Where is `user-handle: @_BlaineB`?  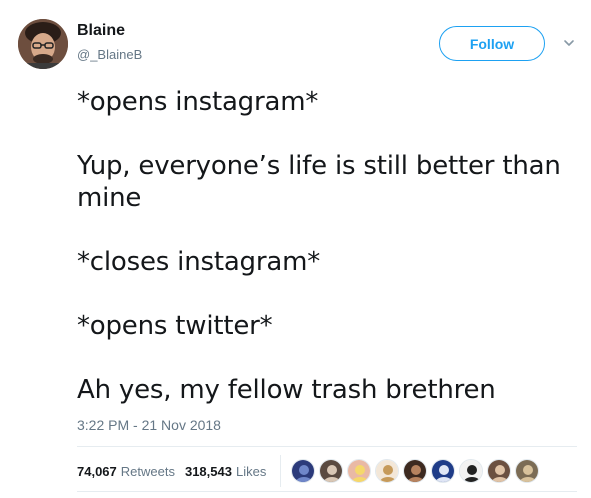
user-handle: @_BlaineB is located at coordinates (109, 54).